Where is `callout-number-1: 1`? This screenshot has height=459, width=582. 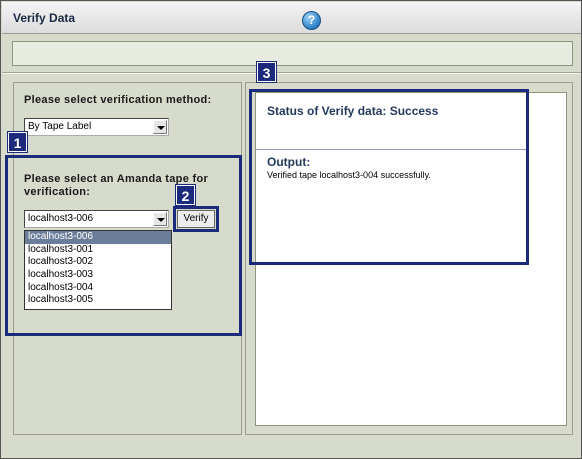
callout-number-1: 1 is located at coordinates (17, 142).